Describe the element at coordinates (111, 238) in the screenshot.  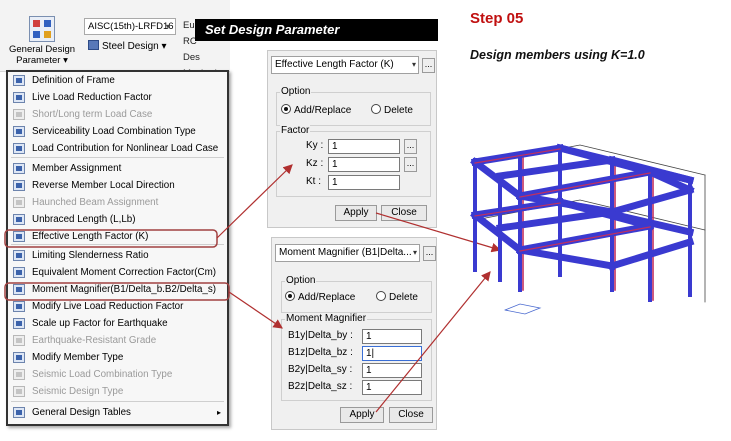
I see `highlight-effective-length-factor` at that location.